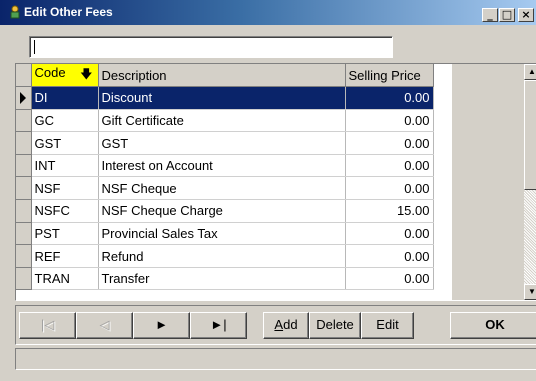 The width and height of the screenshot is (536, 381). What do you see at coordinates (530, 135) in the screenshot?
I see `scroll-thumb` at bounding box center [530, 135].